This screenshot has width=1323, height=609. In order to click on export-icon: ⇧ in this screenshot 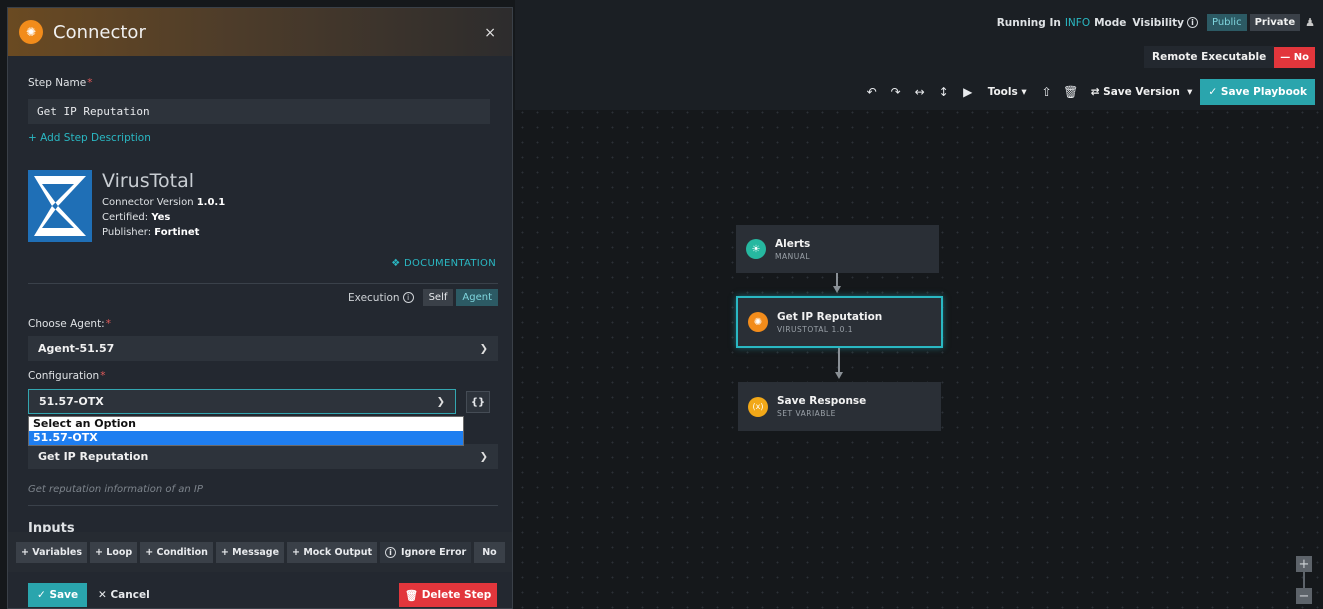, I will do `click(1047, 92)`.